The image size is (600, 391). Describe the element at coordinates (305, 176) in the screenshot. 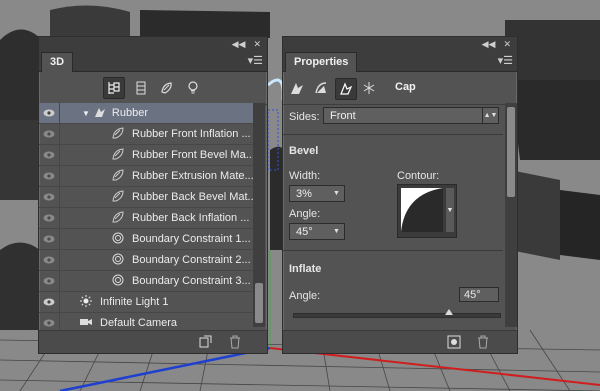

I see `width-label: Width:` at that location.